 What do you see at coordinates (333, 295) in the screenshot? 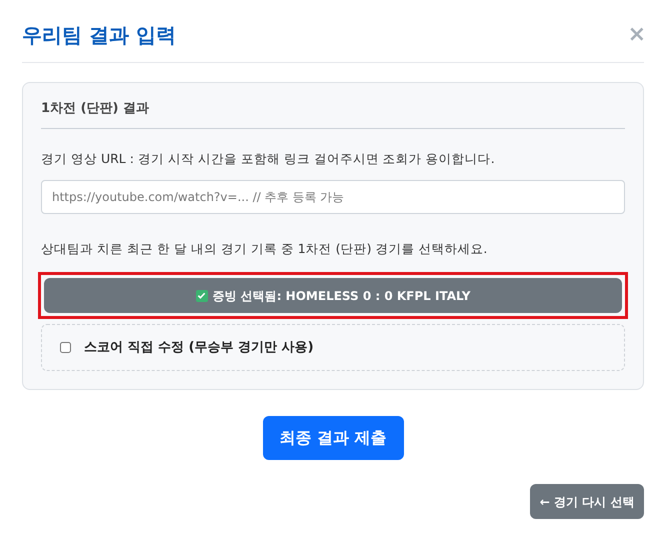
I see `selected-match-button: 증빙 선택됨: HOMELESS 0 : 0 KFPL ITALY` at bounding box center [333, 295].